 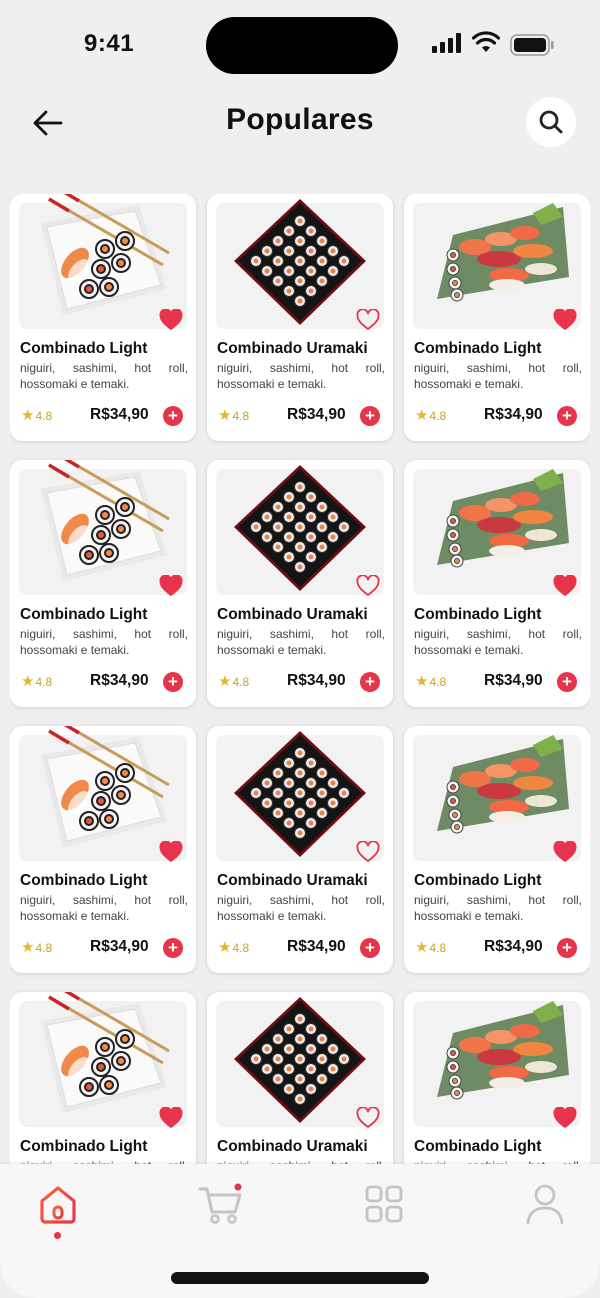 What do you see at coordinates (300, 123) in the screenshot?
I see `top-header: Populares` at bounding box center [300, 123].